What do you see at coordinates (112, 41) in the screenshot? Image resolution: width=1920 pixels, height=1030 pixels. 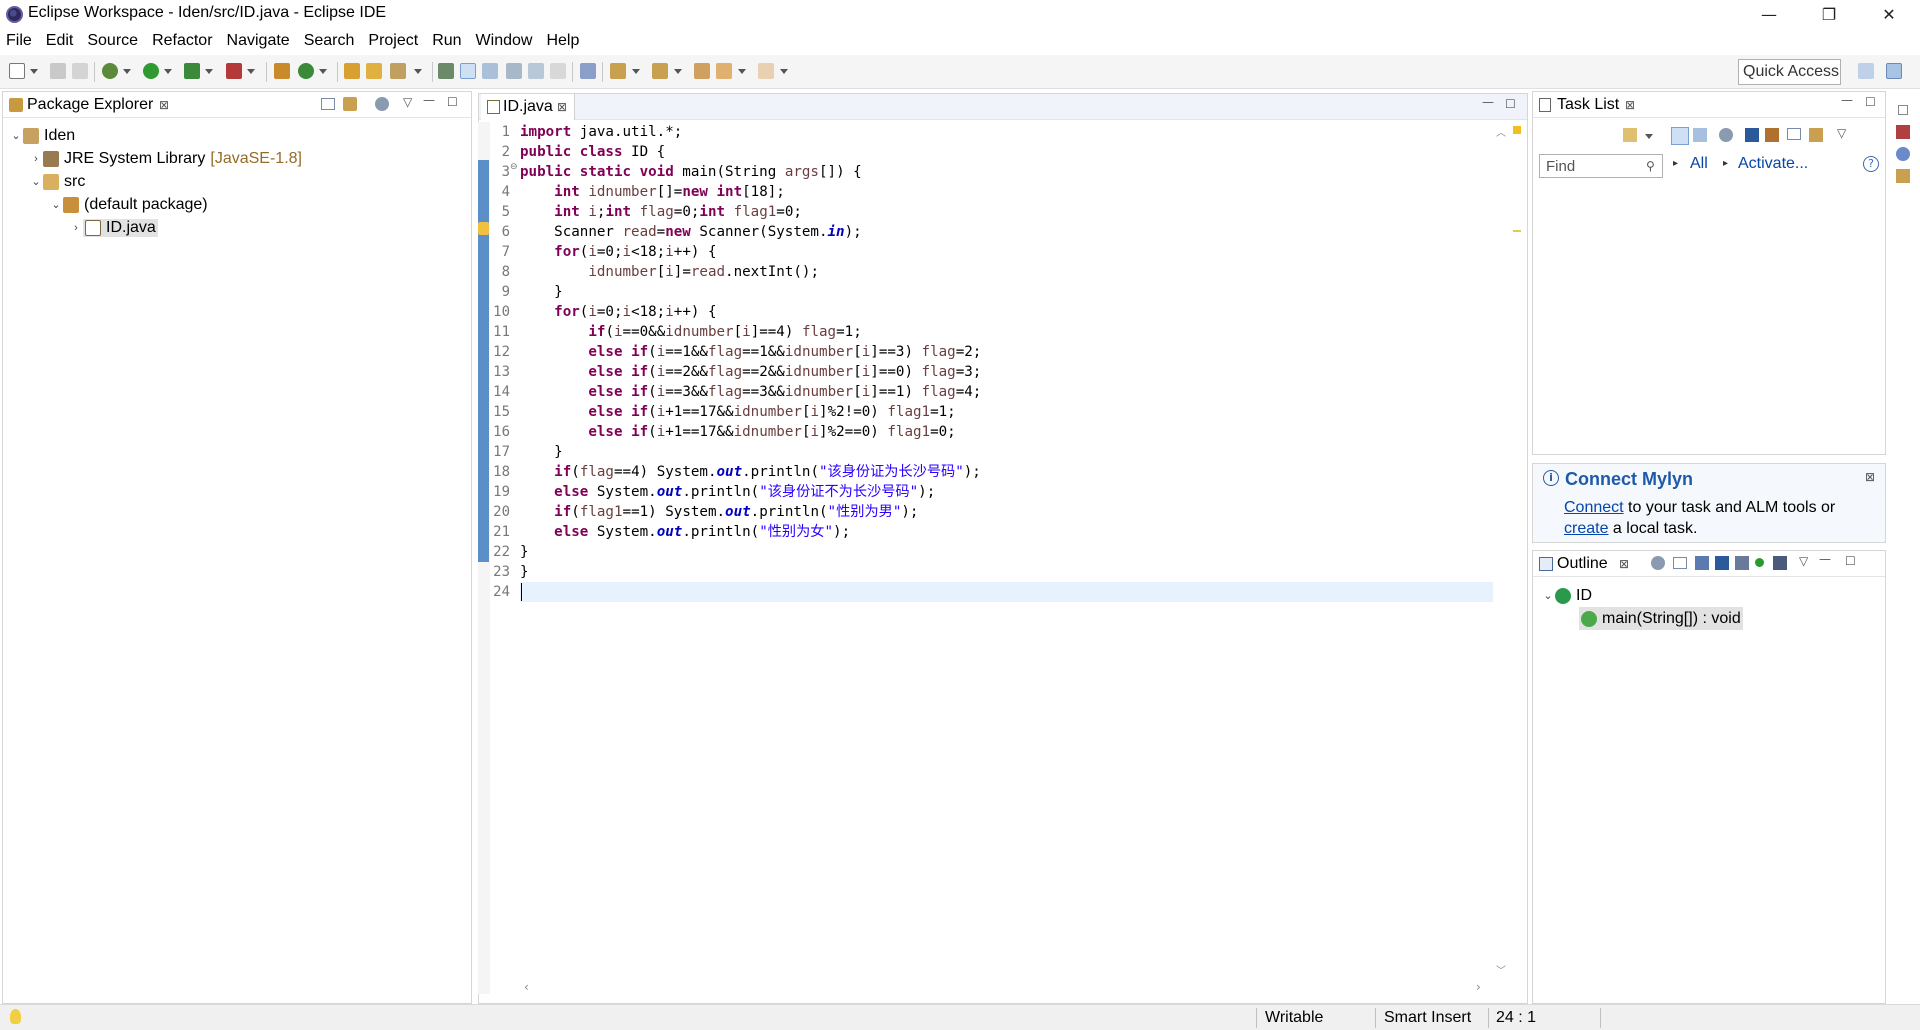 I see `menu-source: Source` at bounding box center [112, 41].